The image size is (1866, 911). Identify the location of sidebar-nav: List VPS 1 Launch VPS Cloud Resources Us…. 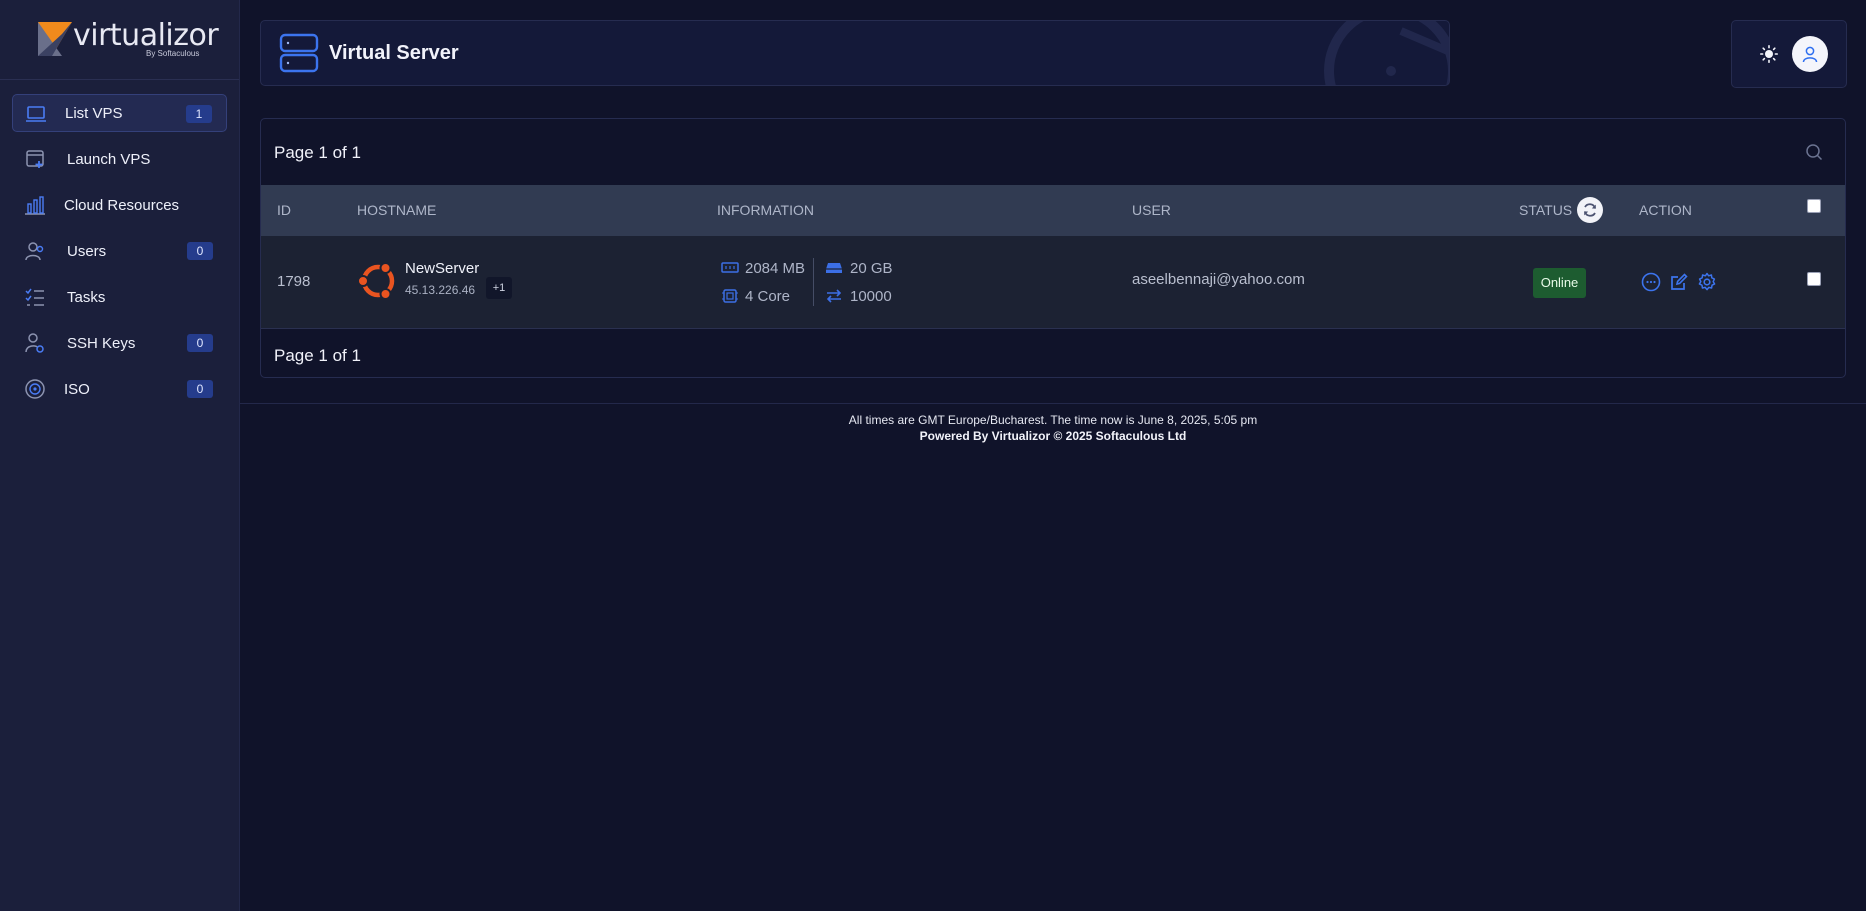
(119, 244).